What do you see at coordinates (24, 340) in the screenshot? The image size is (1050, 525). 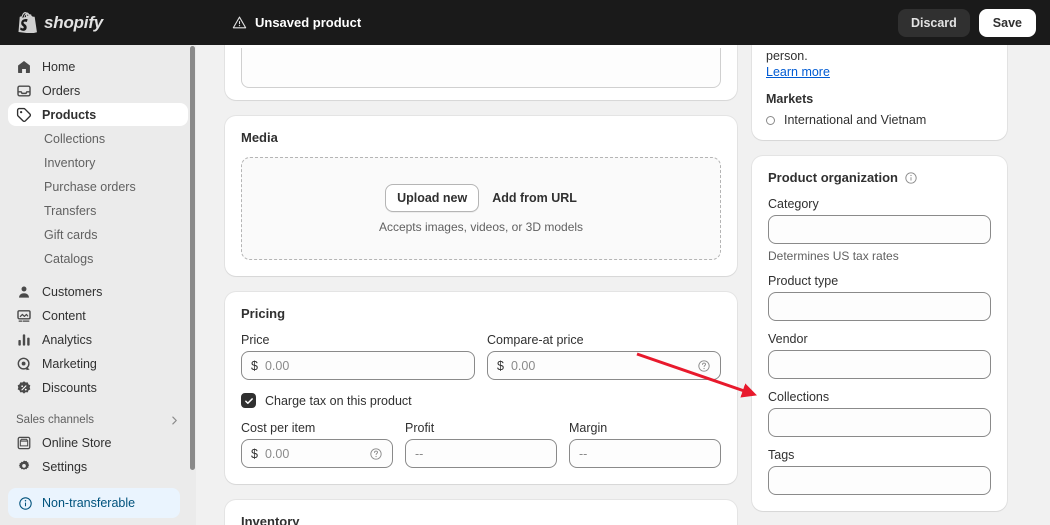 I see `analytics-bars-icon` at bounding box center [24, 340].